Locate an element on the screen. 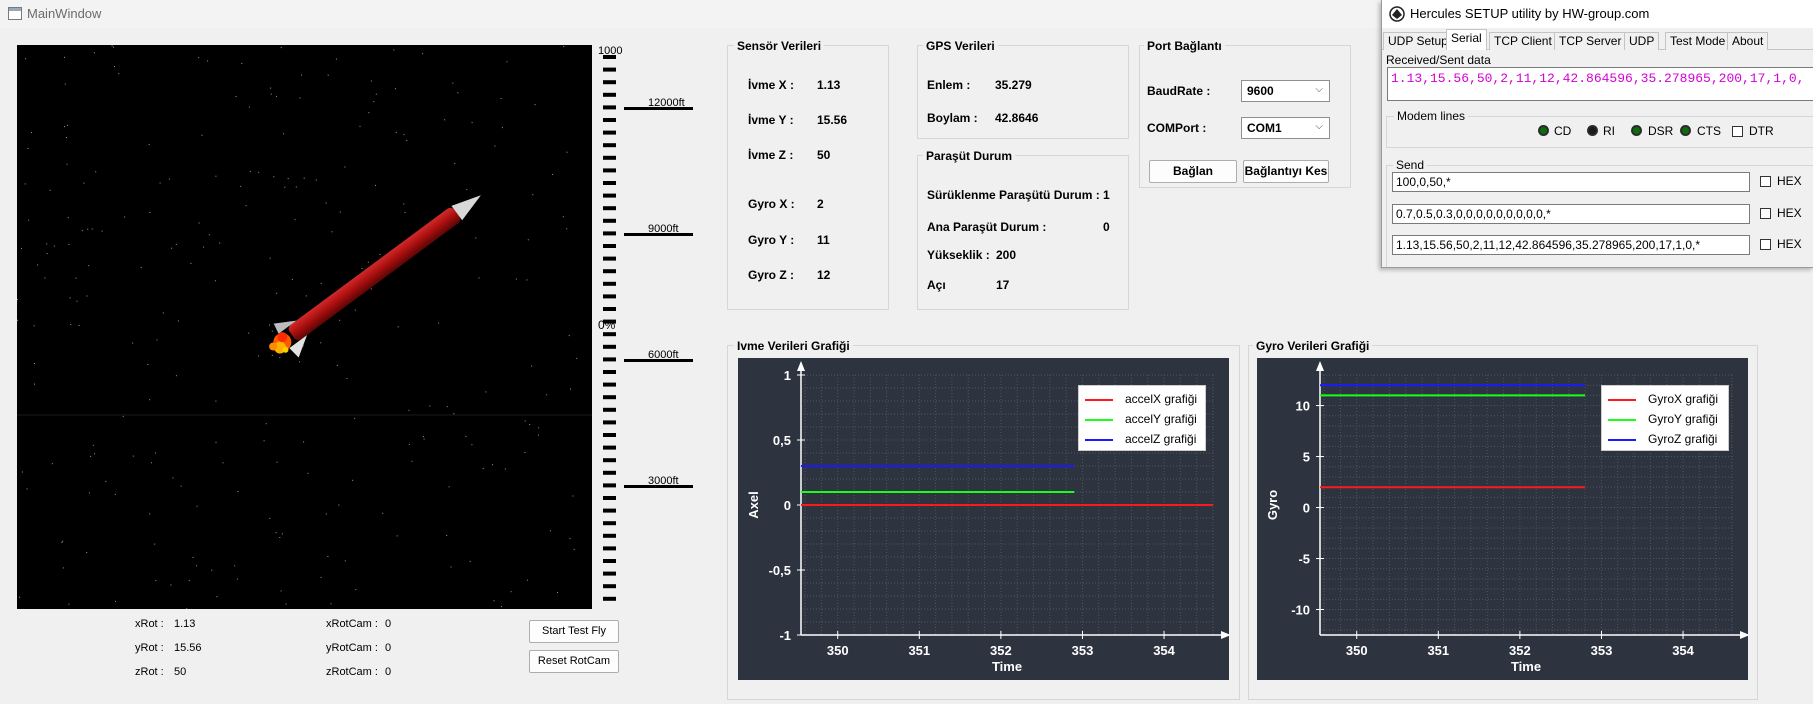 This screenshot has height=704, width=1813. zrotcam-label: zRotCam : is located at coordinates (352, 672).